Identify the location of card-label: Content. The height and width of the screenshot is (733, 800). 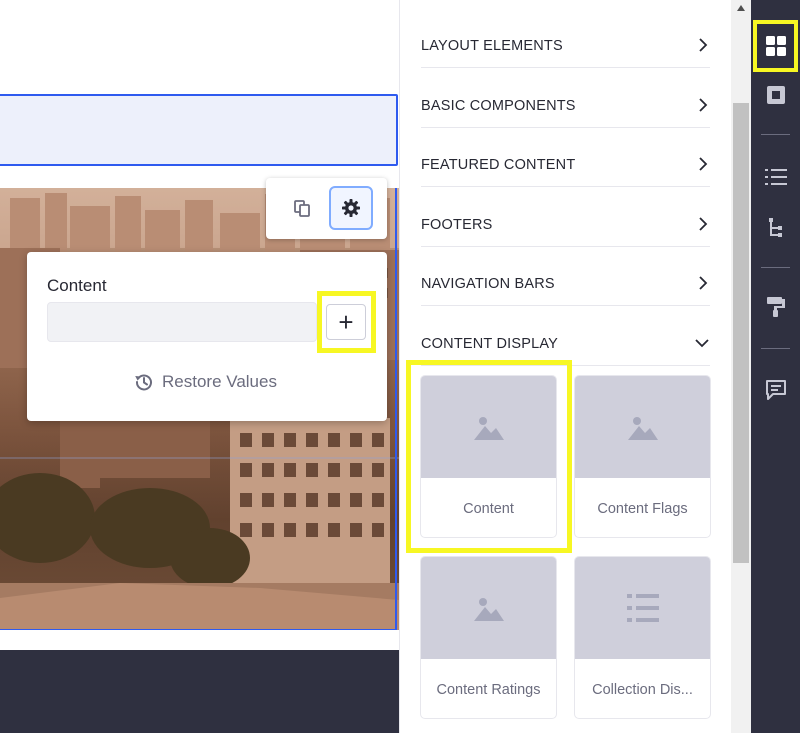
(488, 508).